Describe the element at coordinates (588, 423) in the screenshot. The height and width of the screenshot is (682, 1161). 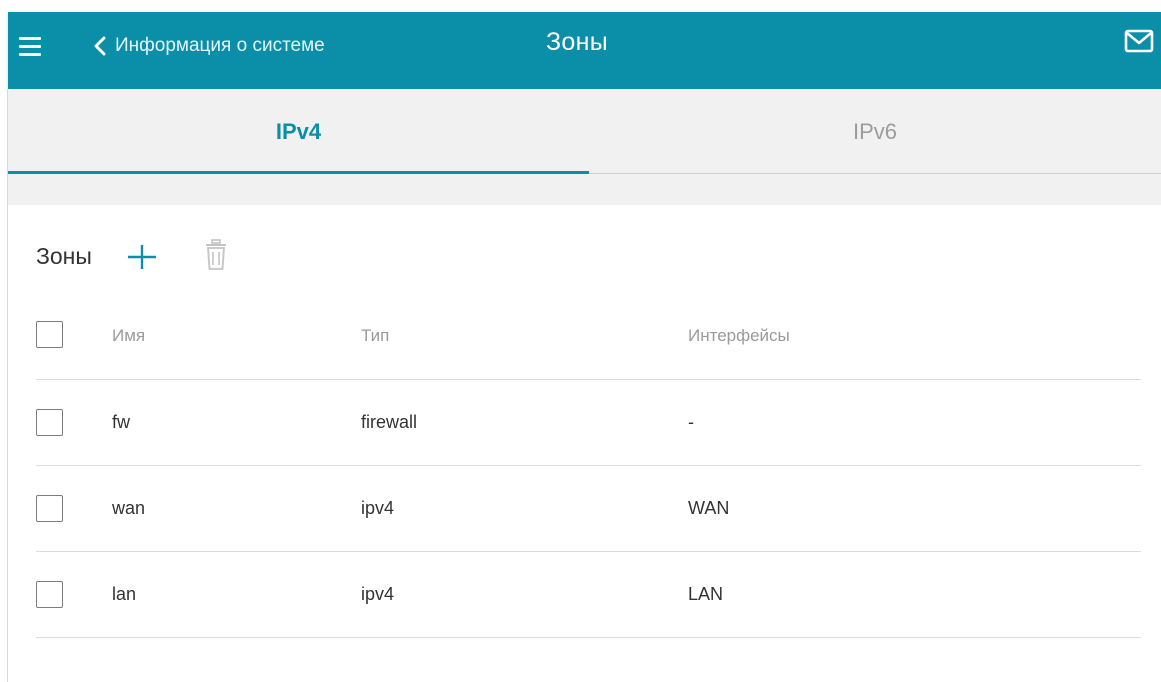
I see `table-row: fw firewall -` at that location.